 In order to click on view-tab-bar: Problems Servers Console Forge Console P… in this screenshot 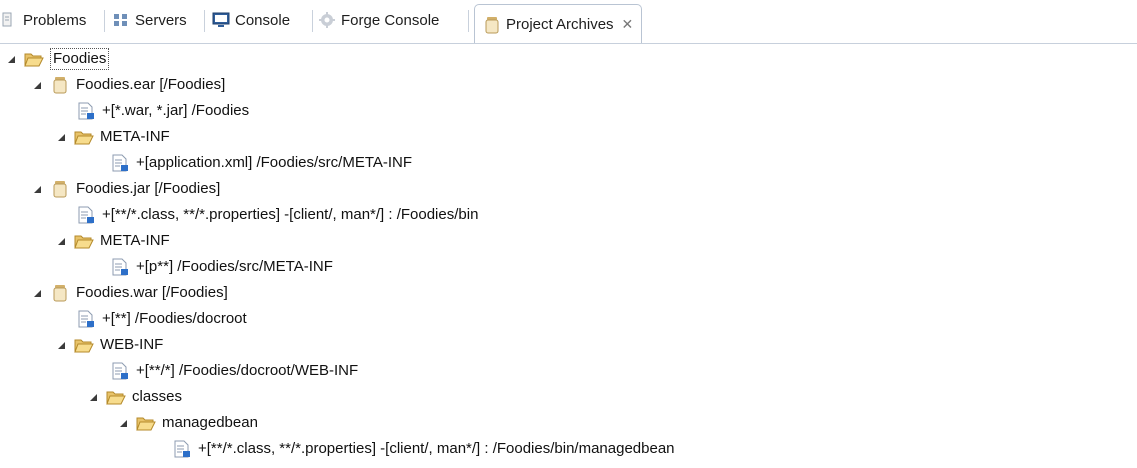, I will do `click(568, 22)`.